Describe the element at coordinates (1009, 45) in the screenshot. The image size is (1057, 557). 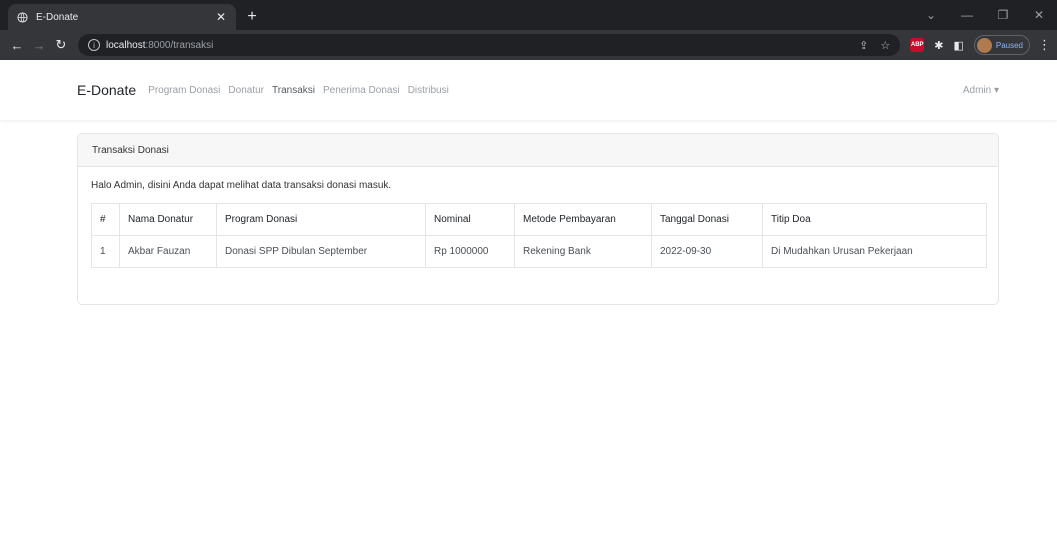
I see `profile-status: Paused` at that location.